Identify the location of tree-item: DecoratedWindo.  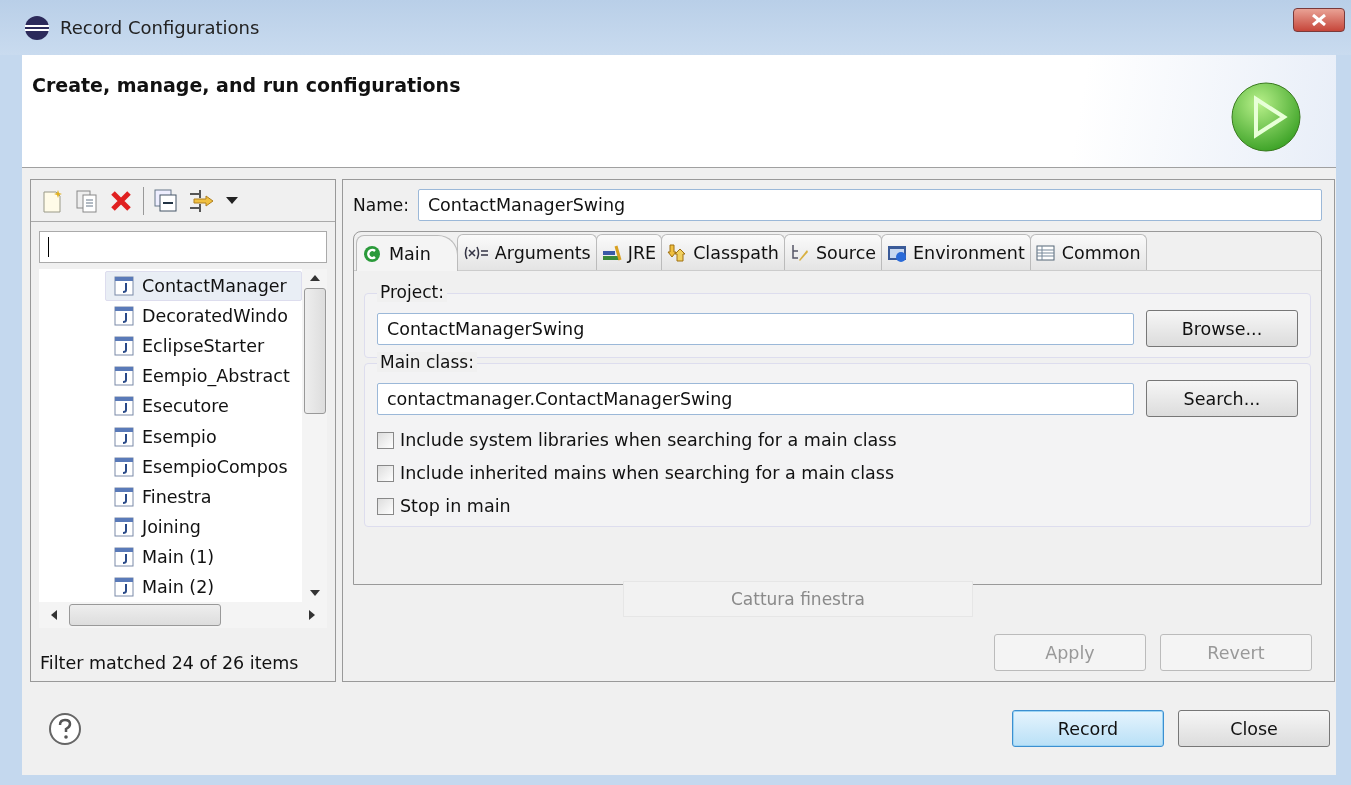
(203, 316).